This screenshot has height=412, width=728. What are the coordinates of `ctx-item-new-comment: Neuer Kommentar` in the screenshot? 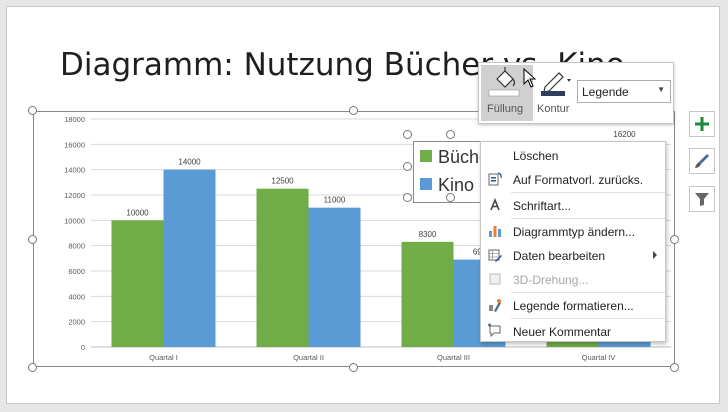 It's located at (573, 331).